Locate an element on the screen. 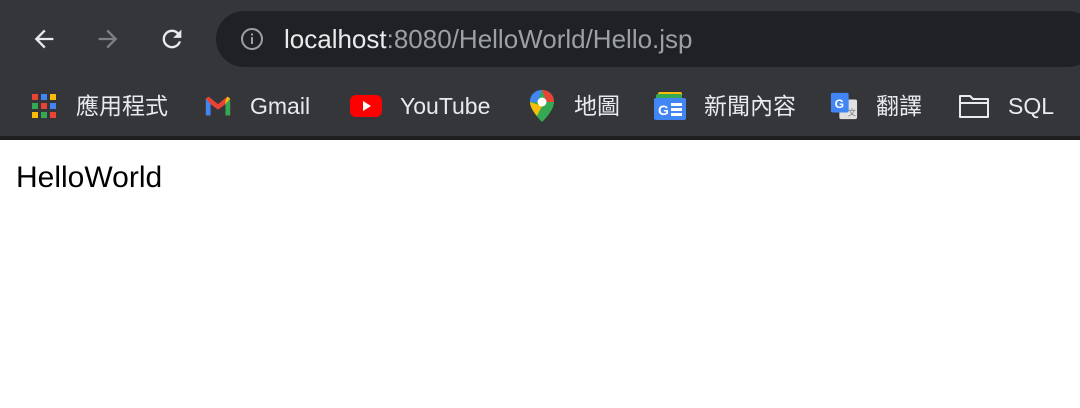 This screenshot has height=408, width=1080. bookmark-label: 新聞內容 is located at coordinates (750, 106).